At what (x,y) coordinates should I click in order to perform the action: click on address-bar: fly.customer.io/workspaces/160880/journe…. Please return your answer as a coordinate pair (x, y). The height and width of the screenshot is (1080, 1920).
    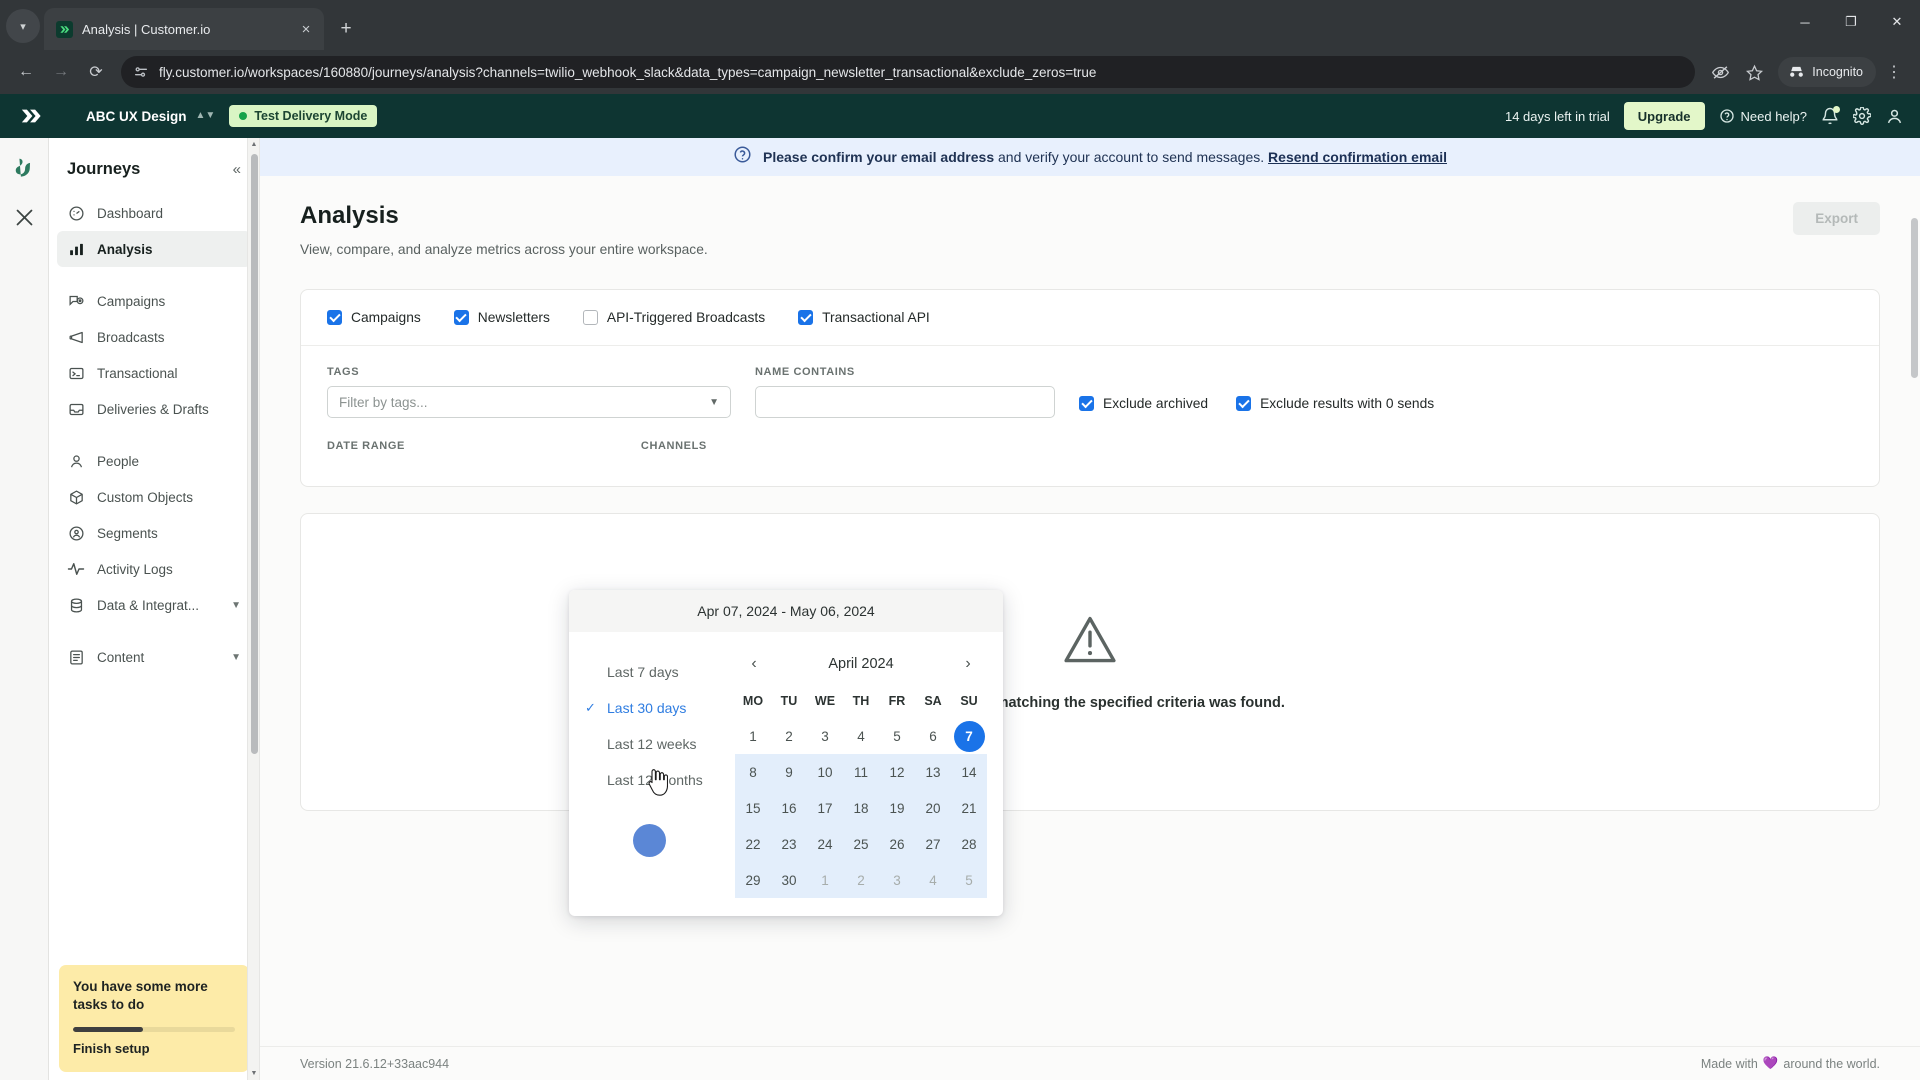
    Looking at the image, I should click on (908, 72).